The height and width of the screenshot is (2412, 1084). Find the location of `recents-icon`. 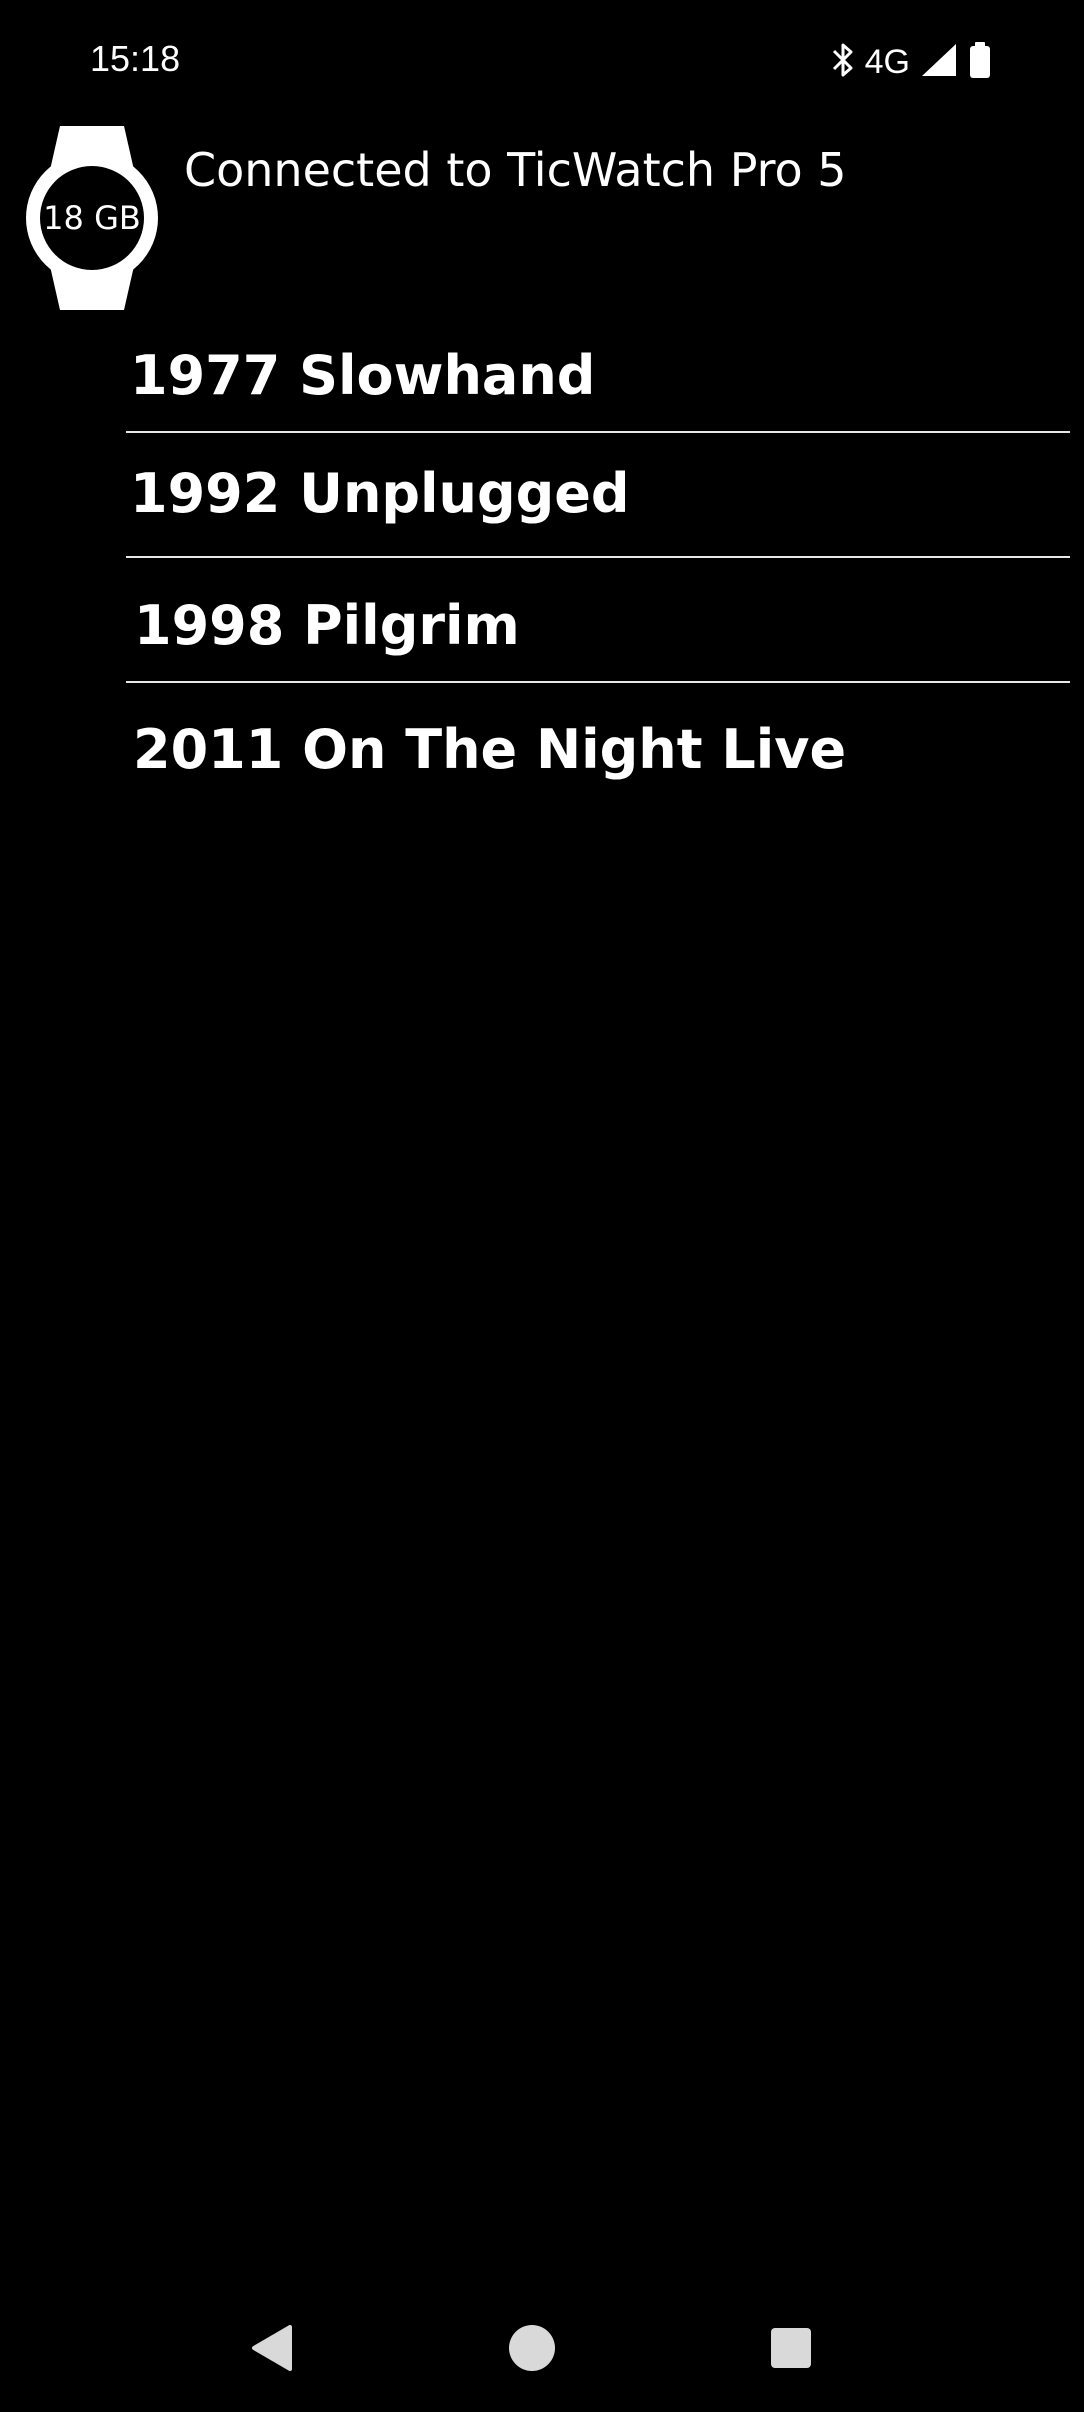

recents-icon is located at coordinates (791, 2348).